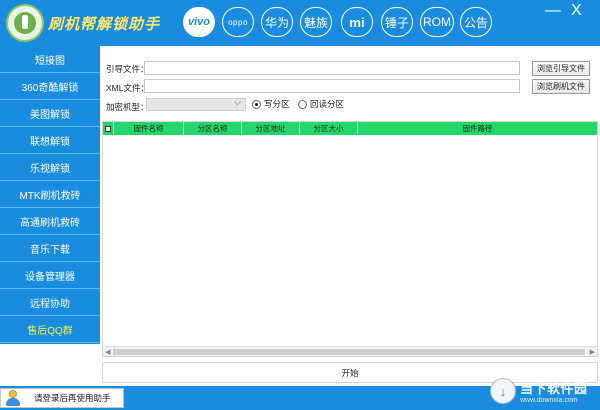 The height and width of the screenshot is (410, 600). What do you see at coordinates (549, 400) in the screenshot?
I see `watermark-url: www.downxia.com` at bounding box center [549, 400].